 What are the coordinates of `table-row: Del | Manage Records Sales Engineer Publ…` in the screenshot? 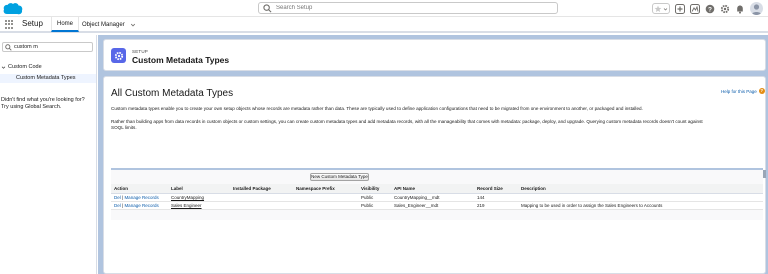 It's located at (437, 205).